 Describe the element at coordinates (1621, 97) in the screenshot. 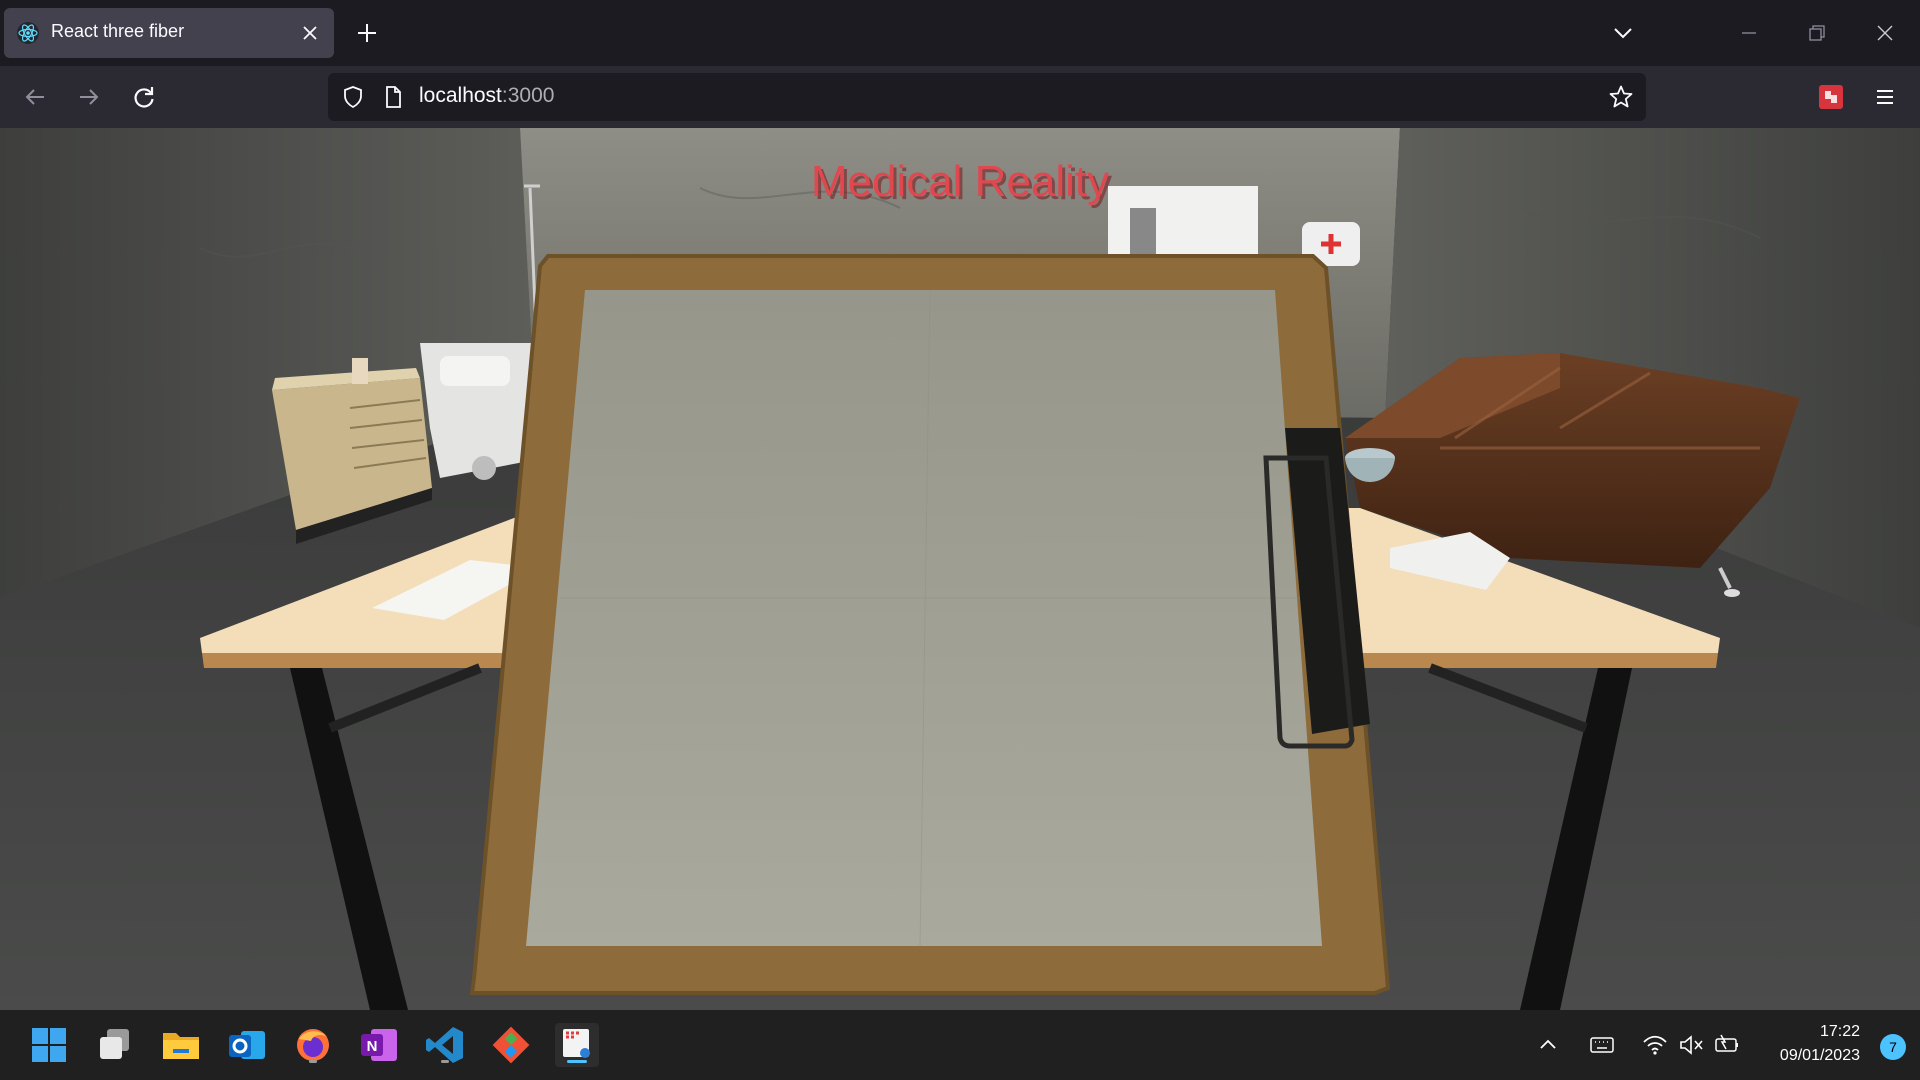

I see `bookmark-star-icon` at that location.